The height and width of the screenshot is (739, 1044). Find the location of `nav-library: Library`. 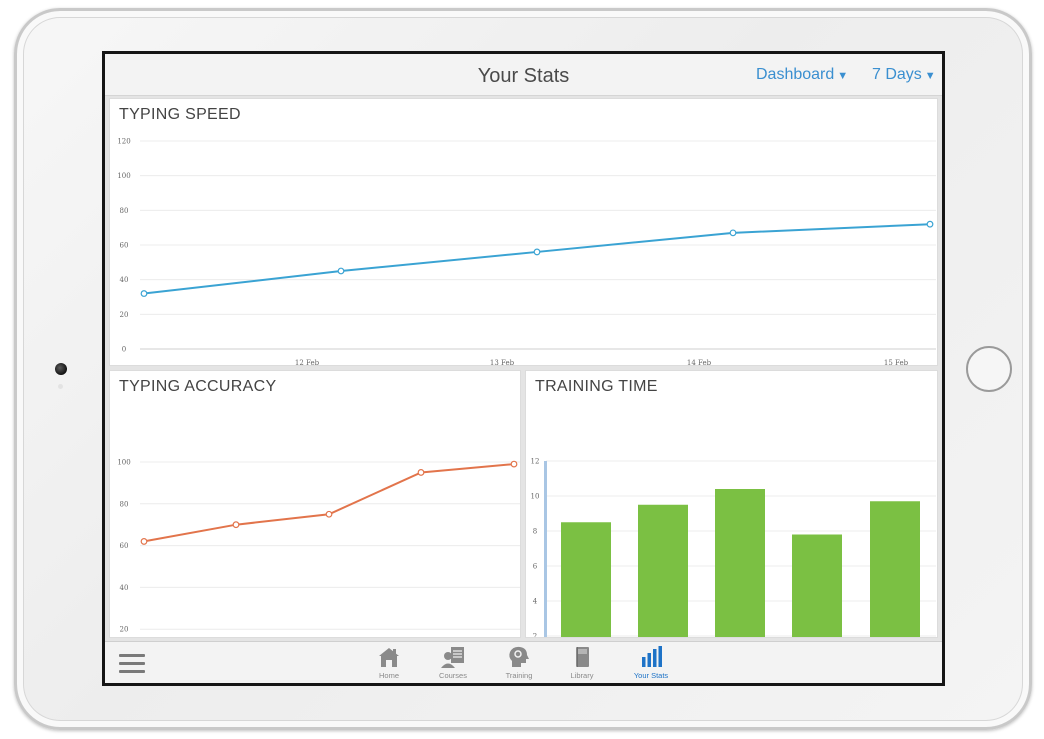

nav-library: Library is located at coordinates (582, 664).